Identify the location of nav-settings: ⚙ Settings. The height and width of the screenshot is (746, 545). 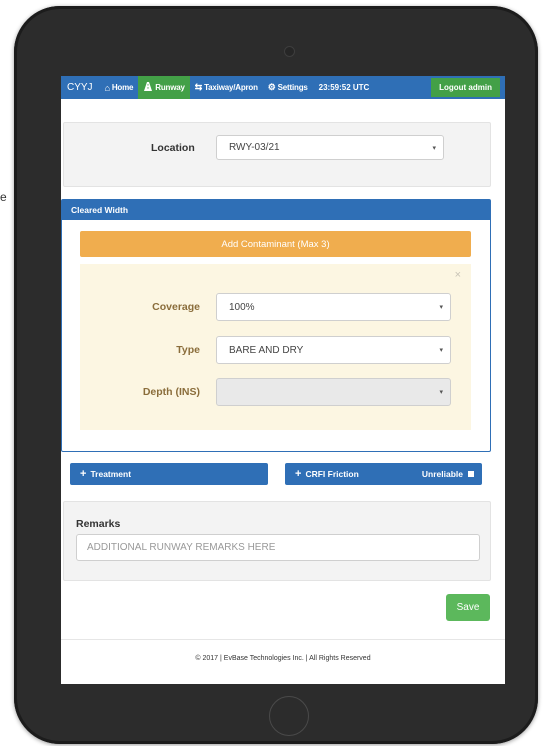
(288, 87).